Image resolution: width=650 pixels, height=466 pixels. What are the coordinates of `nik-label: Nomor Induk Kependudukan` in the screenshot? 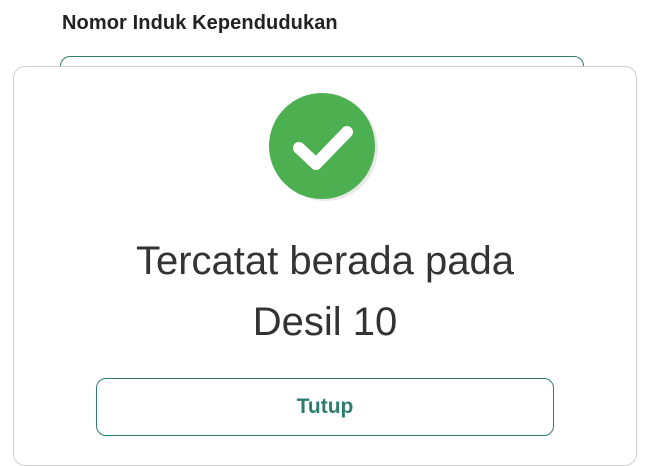 It's located at (200, 23).